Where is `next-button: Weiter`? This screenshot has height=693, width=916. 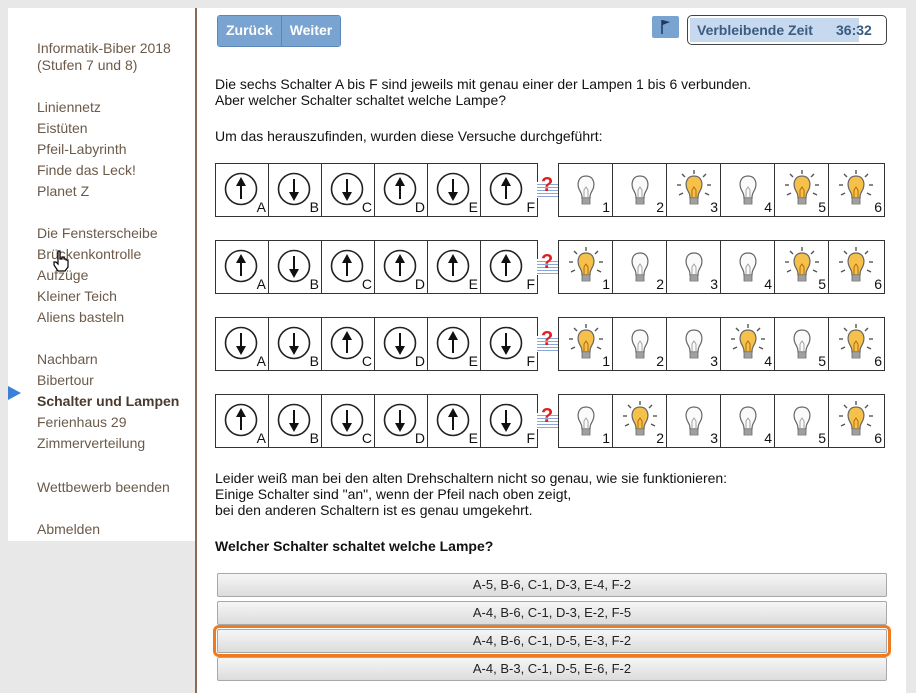 next-button: Weiter is located at coordinates (310, 31).